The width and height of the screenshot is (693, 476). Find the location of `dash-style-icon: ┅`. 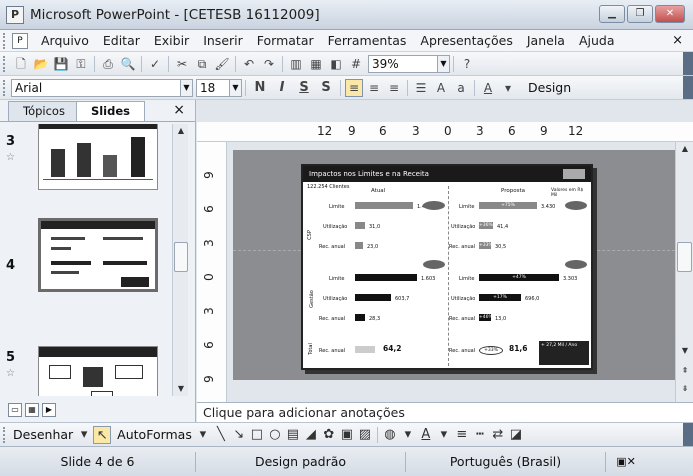

dash-style-icon: ┅ is located at coordinates (480, 435).